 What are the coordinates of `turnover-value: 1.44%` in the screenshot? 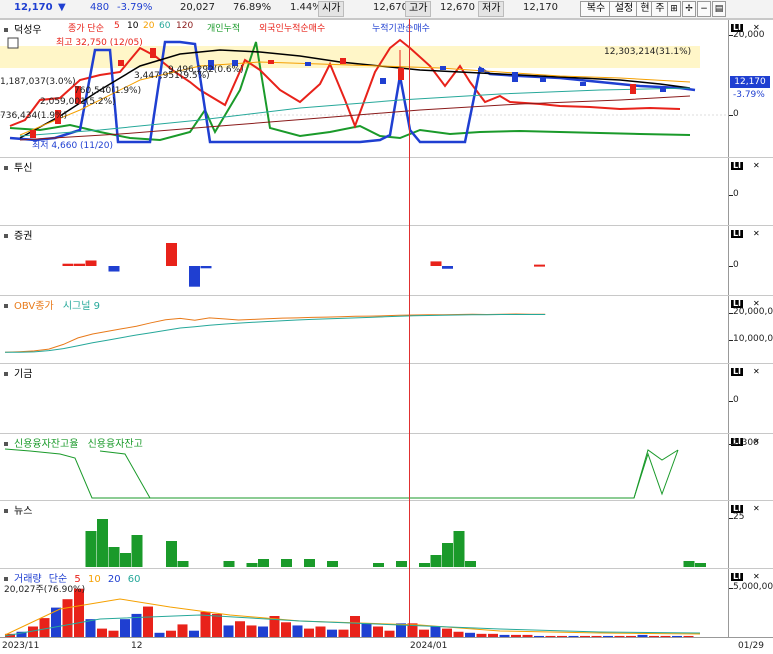 It's located at (306, 7).